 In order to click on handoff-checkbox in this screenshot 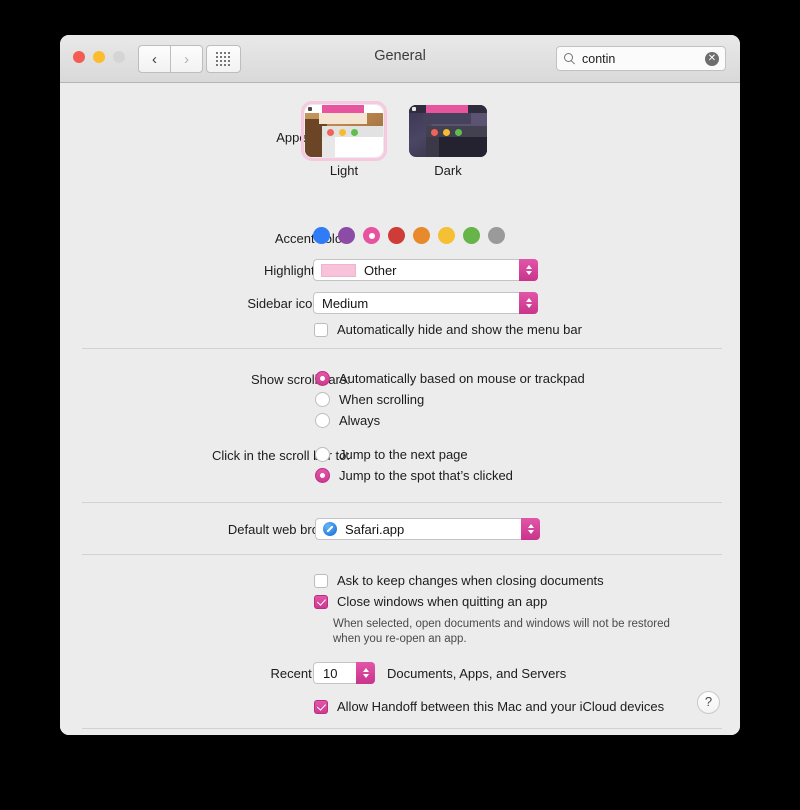, I will do `click(321, 706)`.